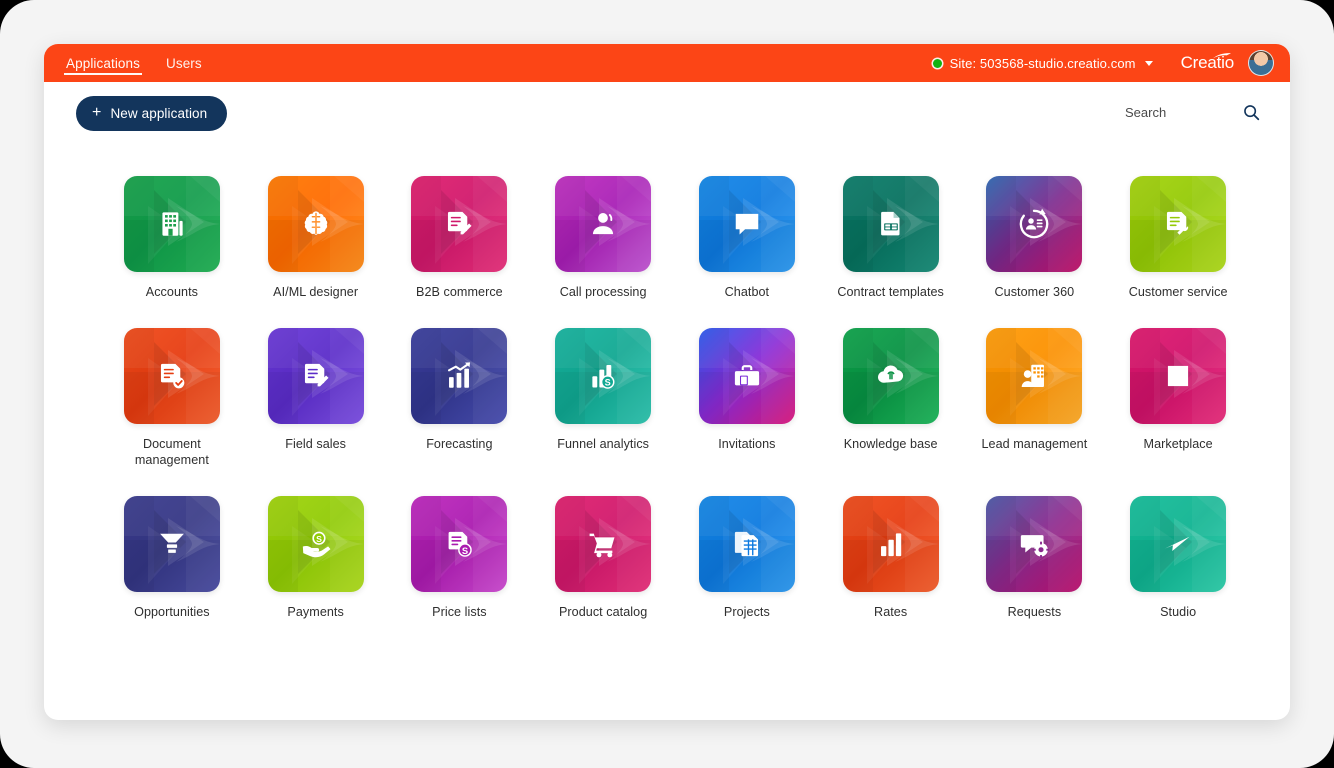 The width and height of the screenshot is (1334, 768). Describe the element at coordinates (1251, 112) in the screenshot. I see `search-icon` at that location.